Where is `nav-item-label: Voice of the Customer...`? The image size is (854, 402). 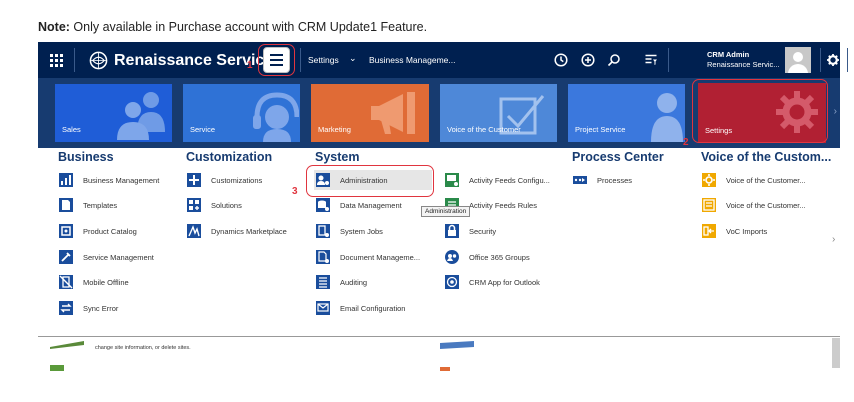 nav-item-label: Voice of the Customer... is located at coordinates (766, 180).